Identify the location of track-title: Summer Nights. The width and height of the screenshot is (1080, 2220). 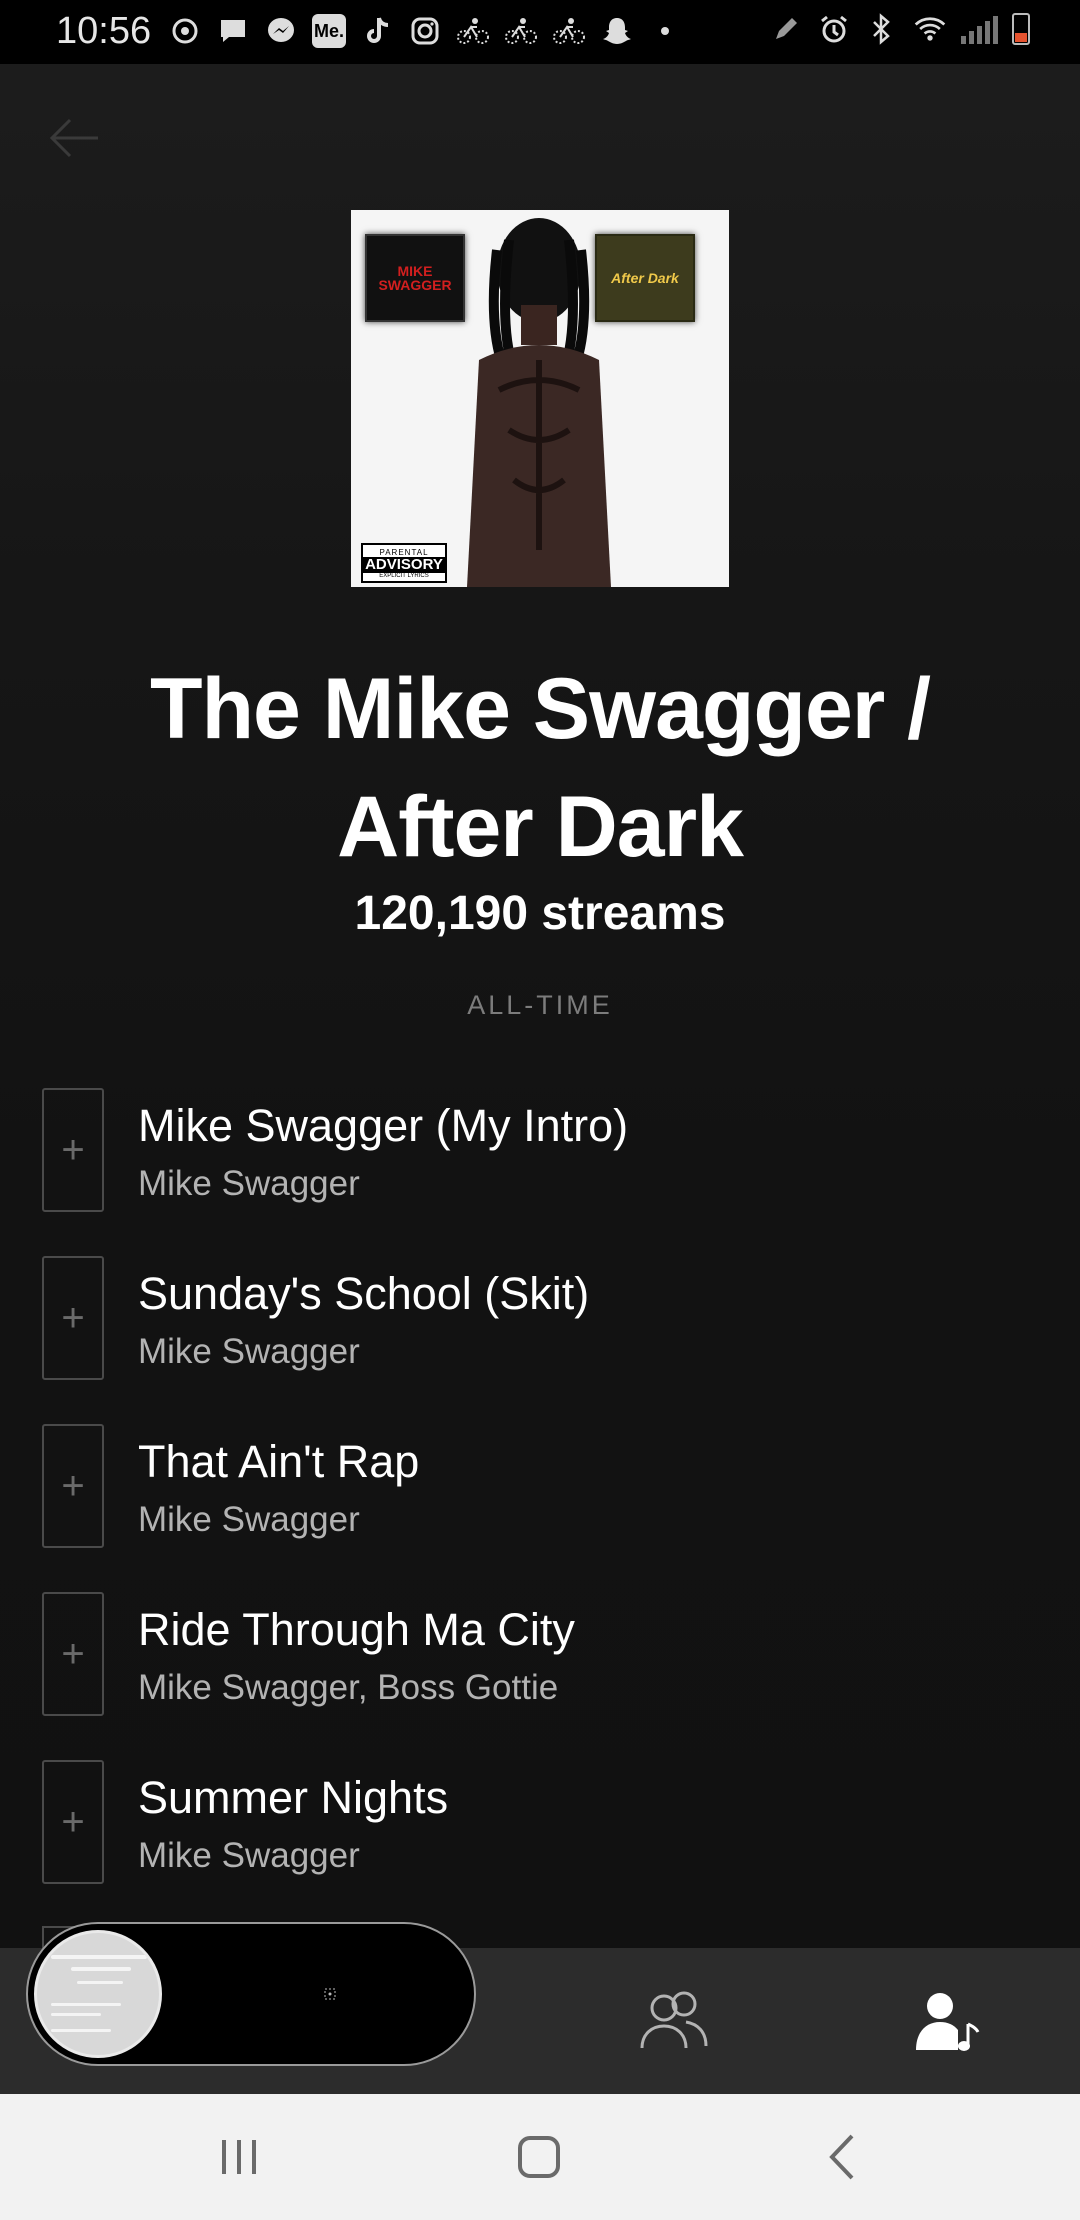
(293, 1797).